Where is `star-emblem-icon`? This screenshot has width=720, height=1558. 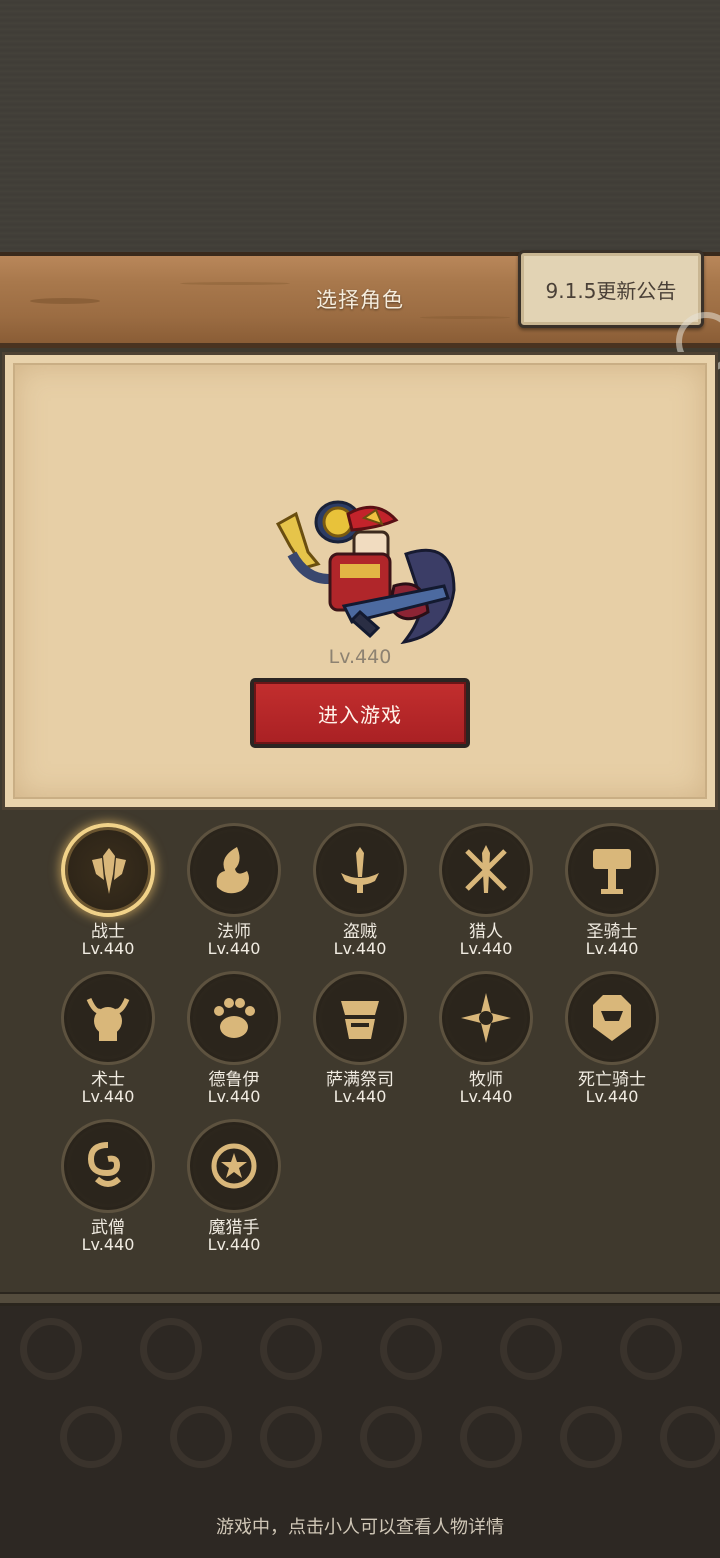 star-emblem-icon is located at coordinates (234, 1166).